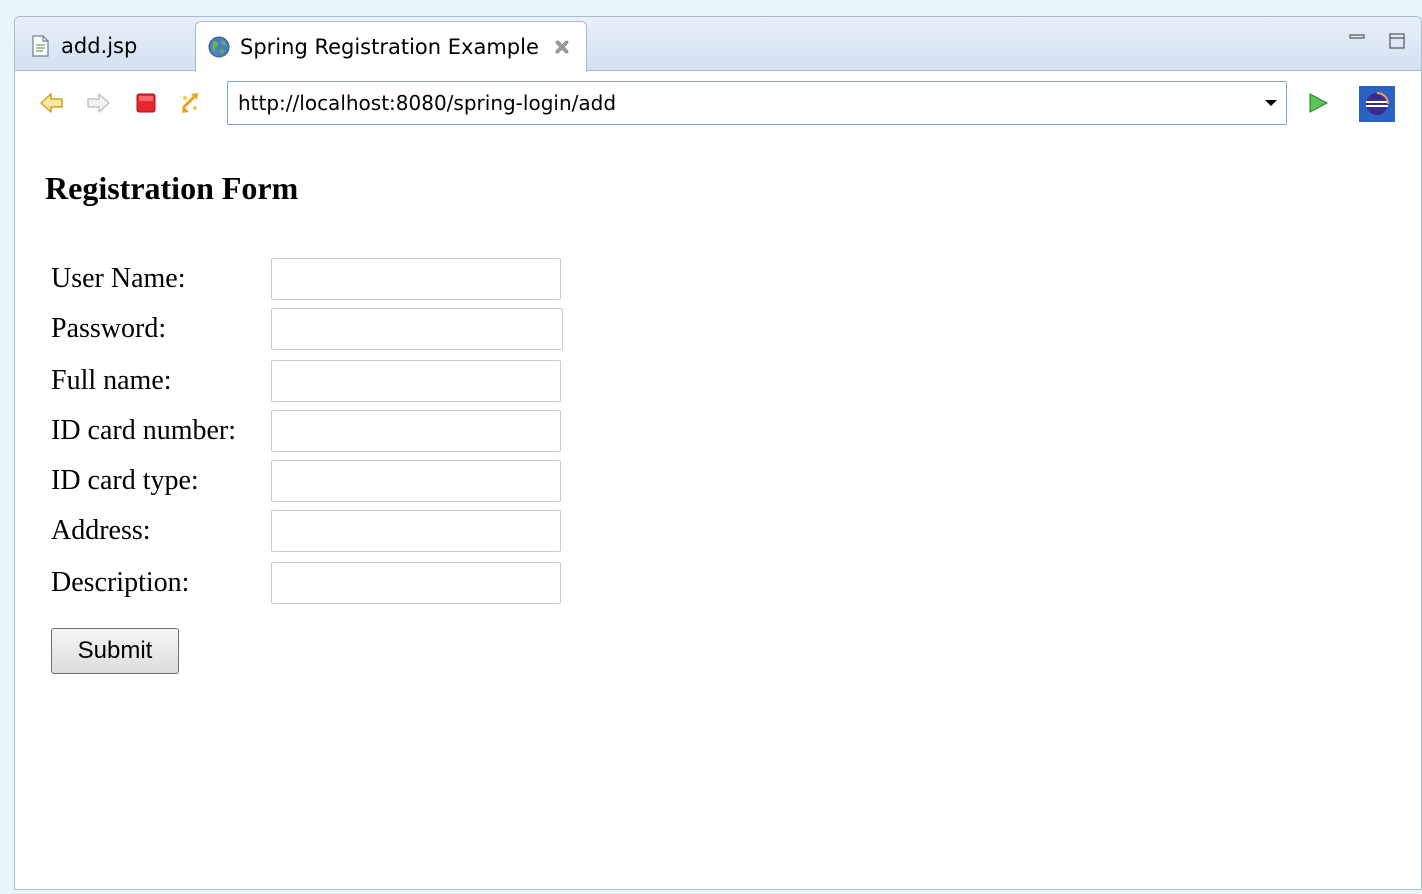  I want to click on id-card-number-input, so click(416, 431).